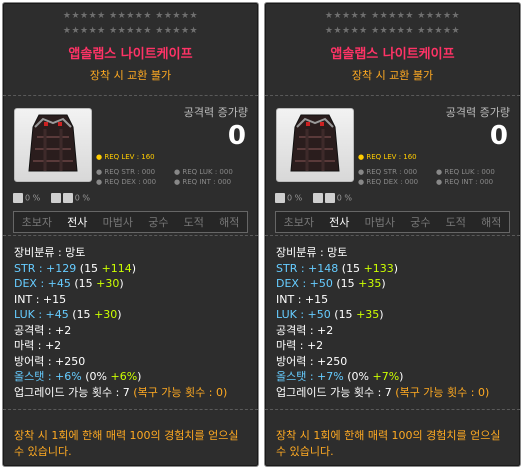  What do you see at coordinates (330, 314) in the screenshot?
I see `stat-luk: LUK : +50 (15 +35)` at bounding box center [330, 314].